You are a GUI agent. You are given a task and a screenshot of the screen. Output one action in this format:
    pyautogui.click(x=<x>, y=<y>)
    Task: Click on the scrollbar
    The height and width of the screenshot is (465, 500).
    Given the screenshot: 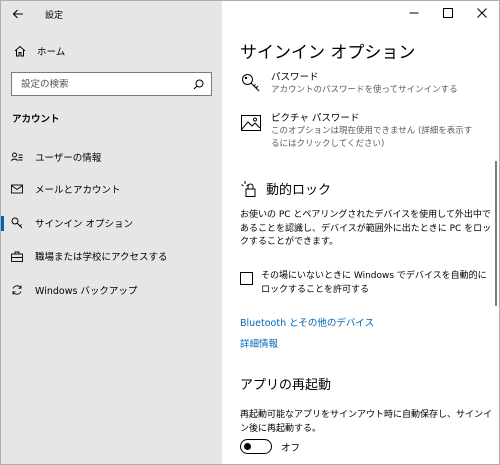 What is the action you would take?
    pyautogui.click(x=496, y=233)
    